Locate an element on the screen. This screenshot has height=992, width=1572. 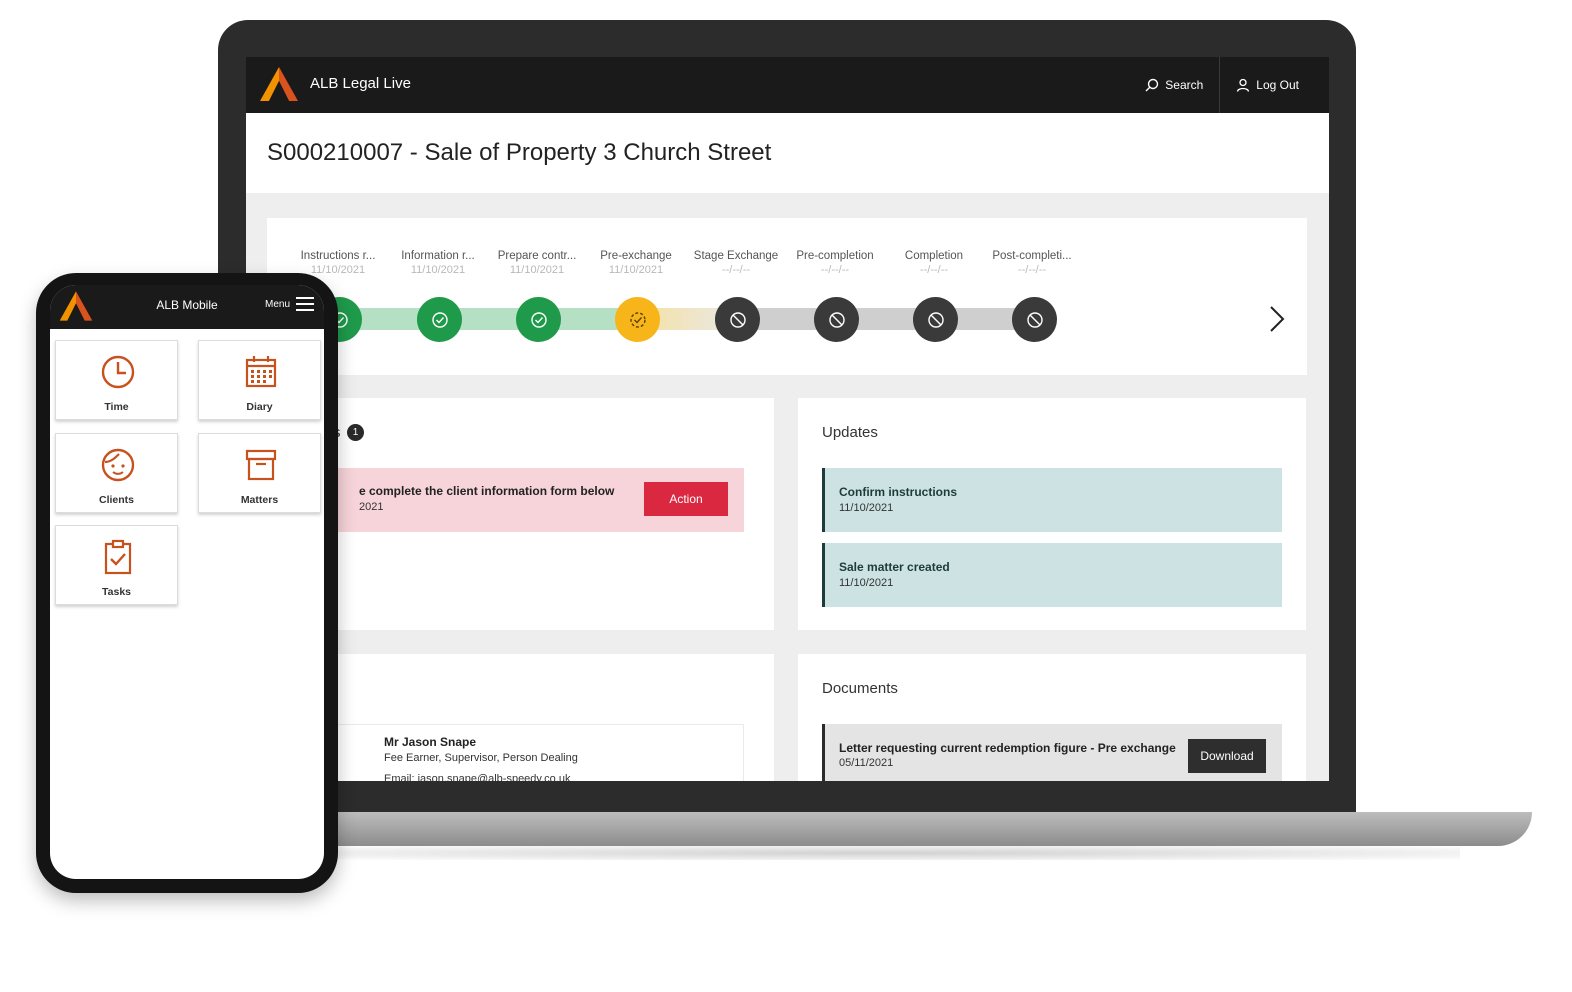
stage-8-label: Post-completi... --/--/-- is located at coordinates (1032, 263).